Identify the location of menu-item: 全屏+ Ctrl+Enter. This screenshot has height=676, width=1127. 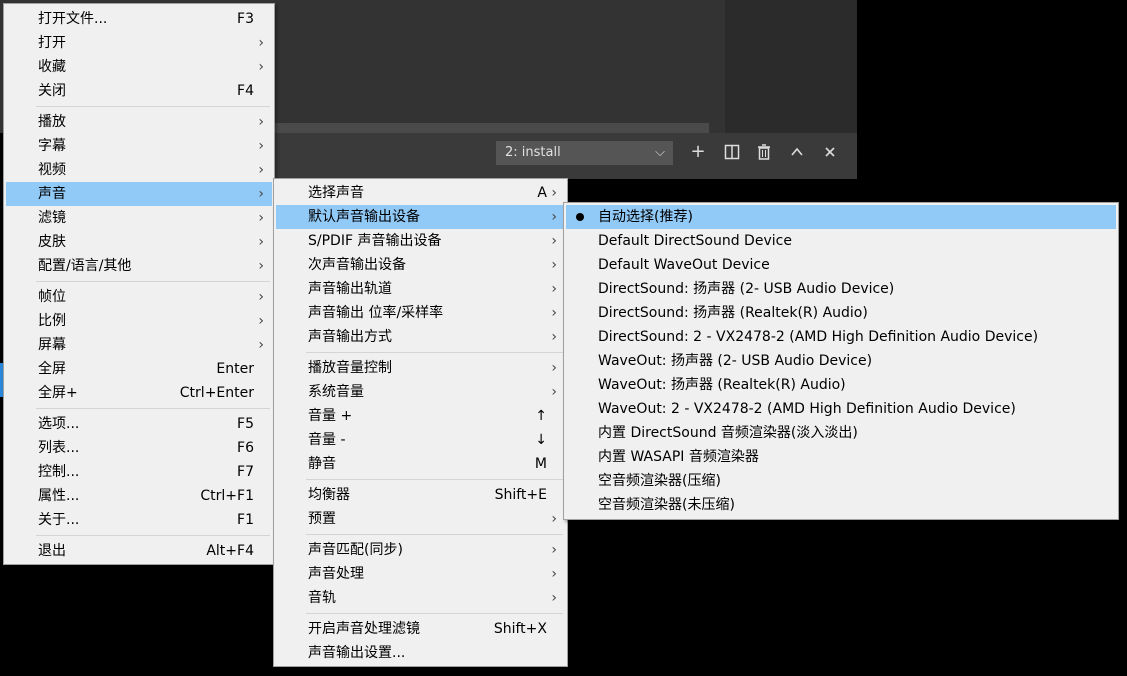
(139, 393).